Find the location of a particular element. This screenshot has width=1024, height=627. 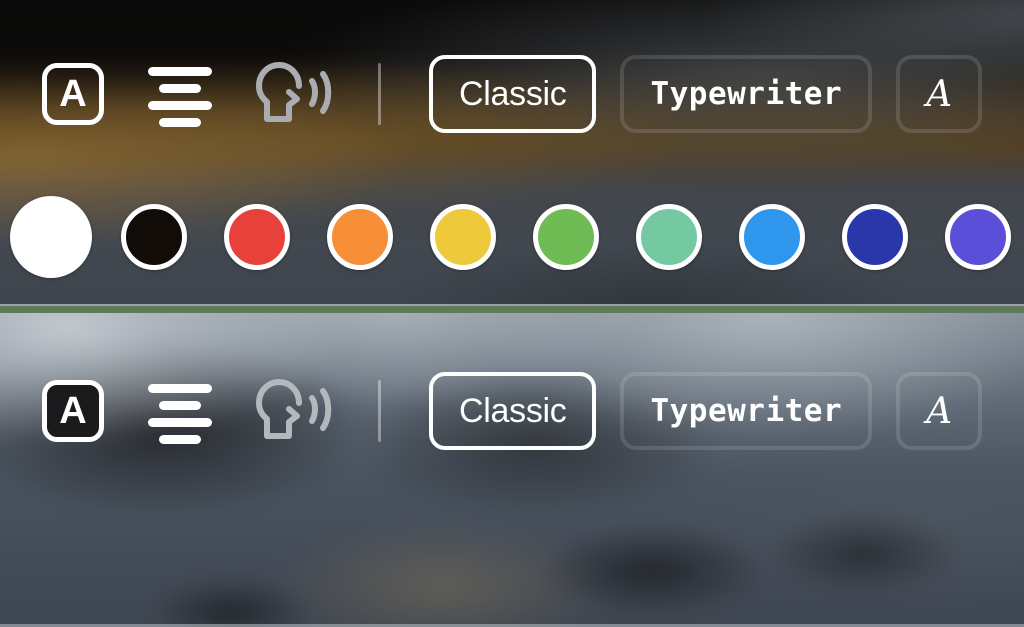

color-swatch-black is located at coordinates (154, 237).